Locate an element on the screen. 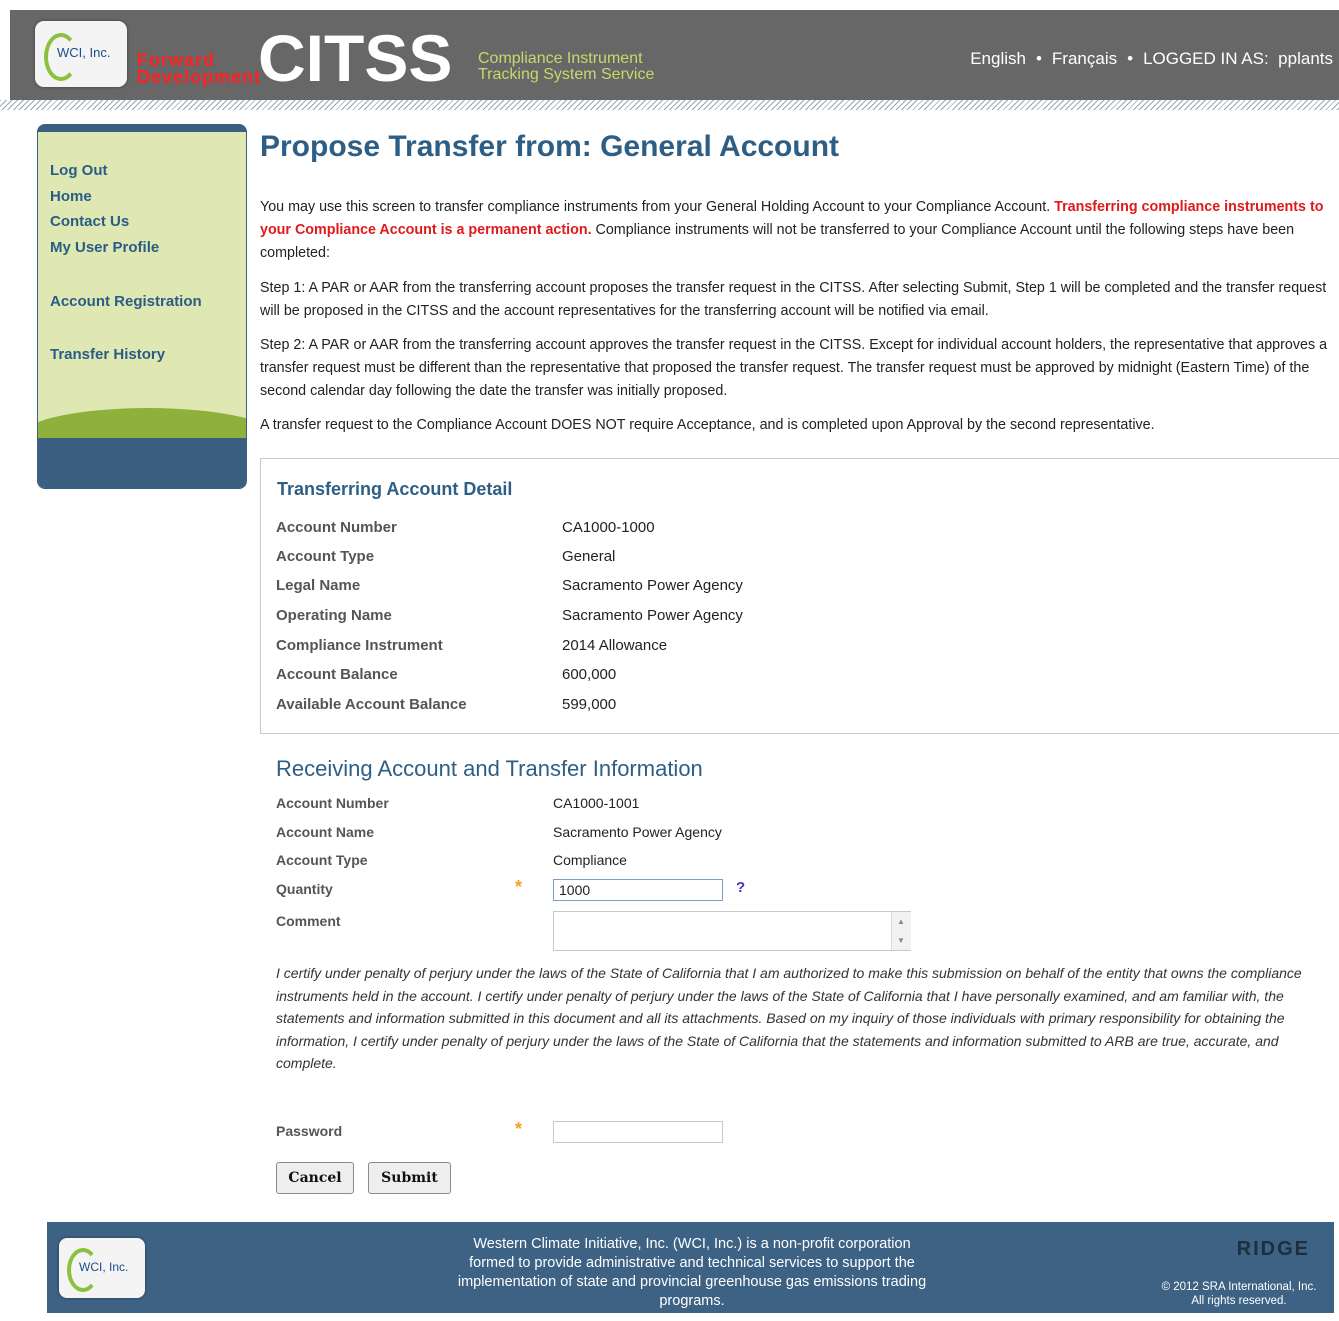 This screenshot has height=1321, width=1339. password-input is located at coordinates (638, 1132).